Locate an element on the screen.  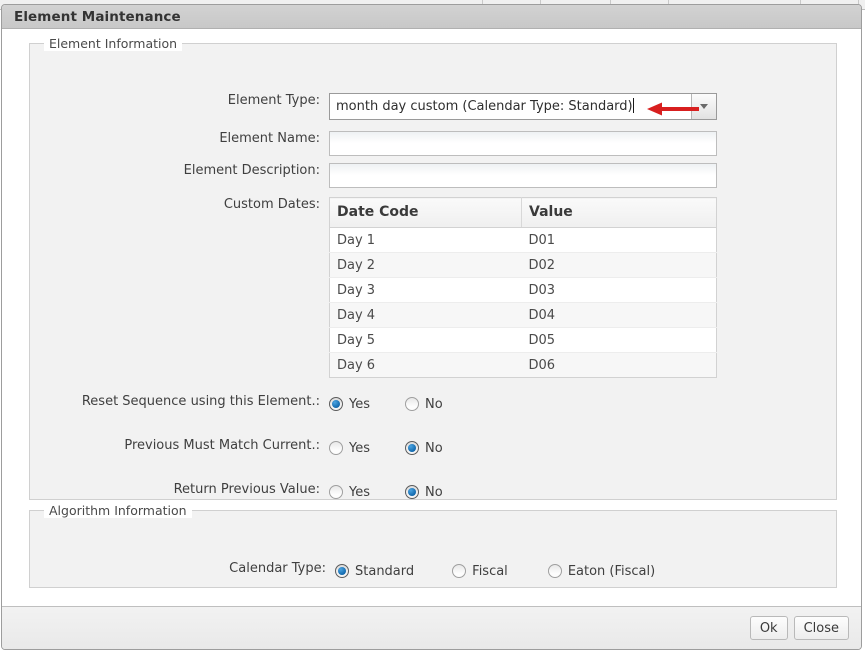
cell-value: D02 is located at coordinates (619, 265).